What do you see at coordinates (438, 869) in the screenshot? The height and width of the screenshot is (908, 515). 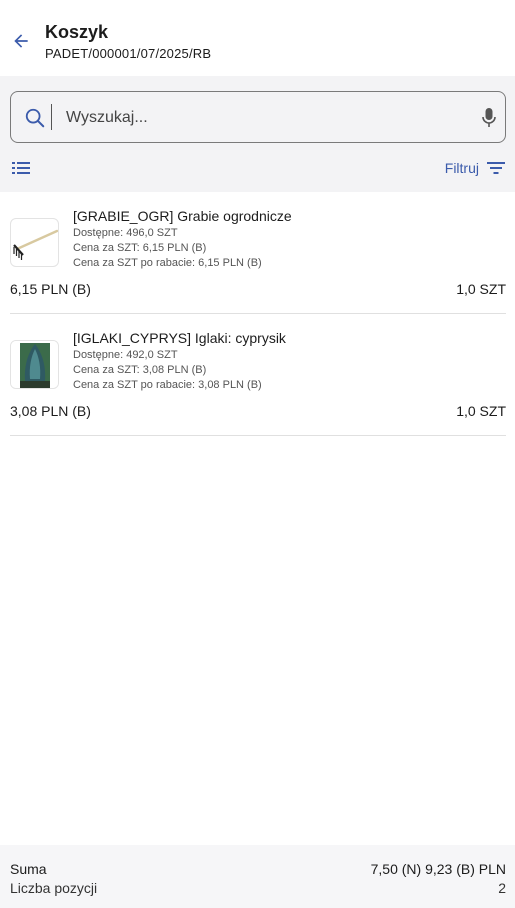 I see `sum-value: 7,50 (N) 9,23 (B) PLN` at bounding box center [438, 869].